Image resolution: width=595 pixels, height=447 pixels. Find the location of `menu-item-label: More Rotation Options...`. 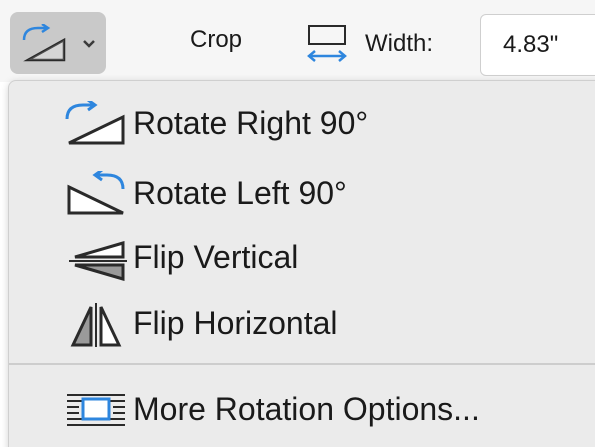

menu-item-label: More Rotation Options... is located at coordinates (306, 409).